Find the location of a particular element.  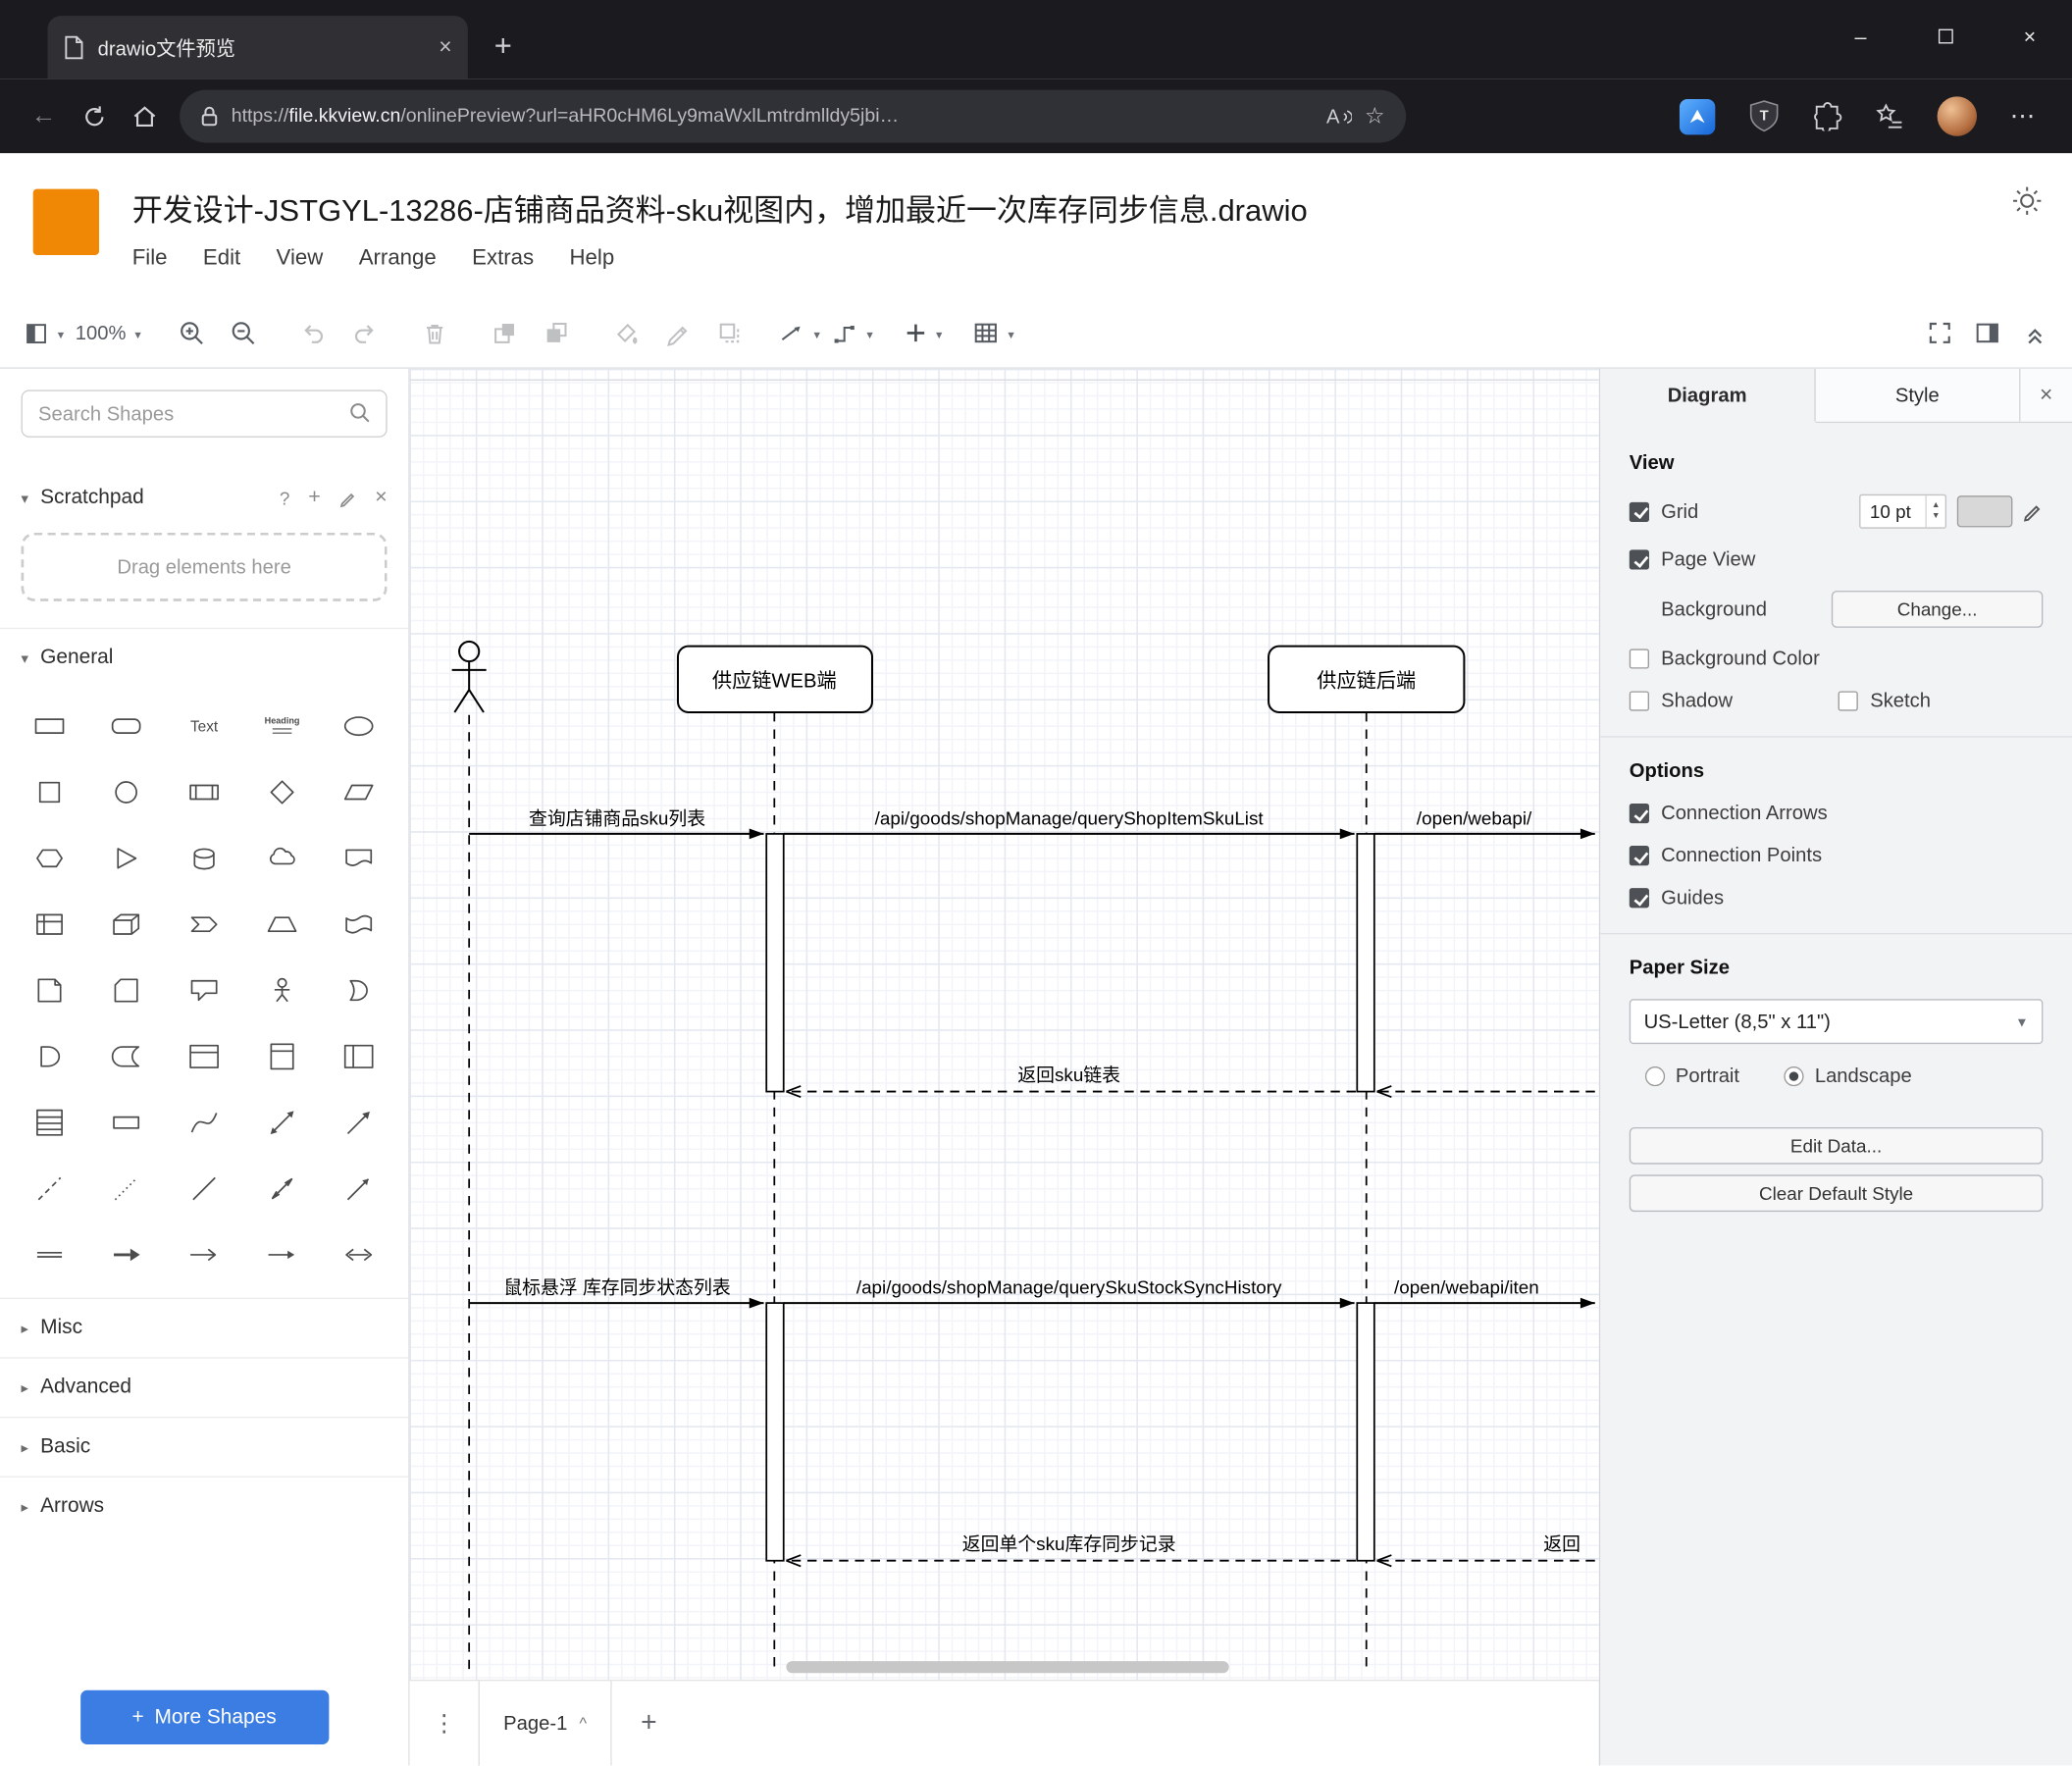

menu-extras: Extras is located at coordinates (503, 259).